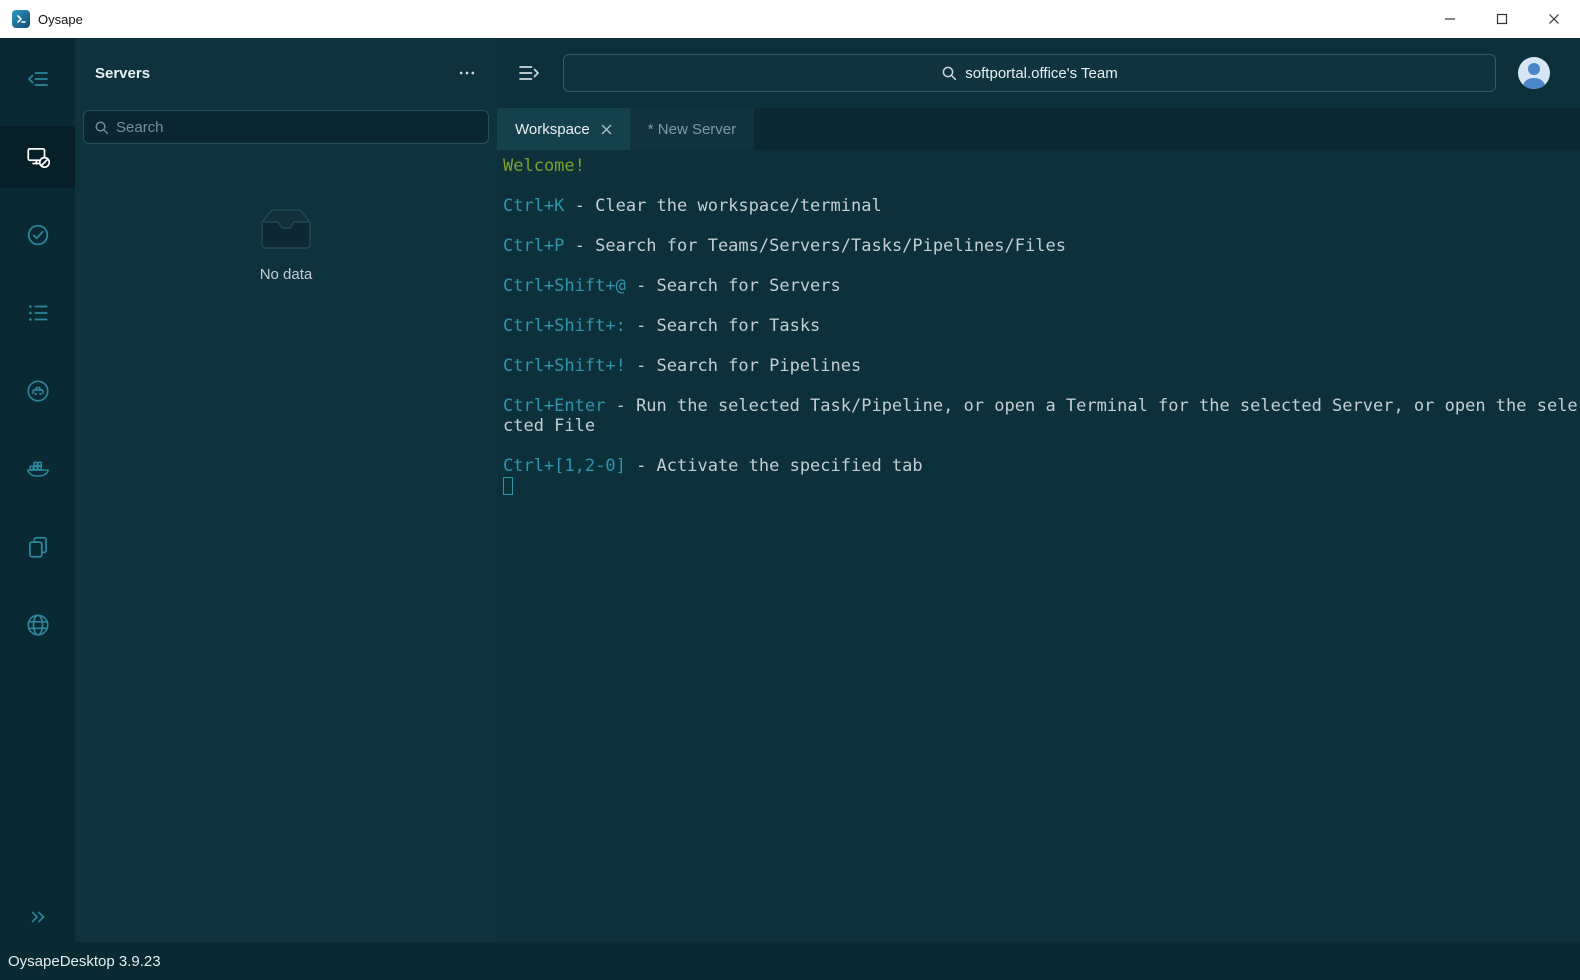  I want to click on terminal-cursor-line, so click(1041, 488).